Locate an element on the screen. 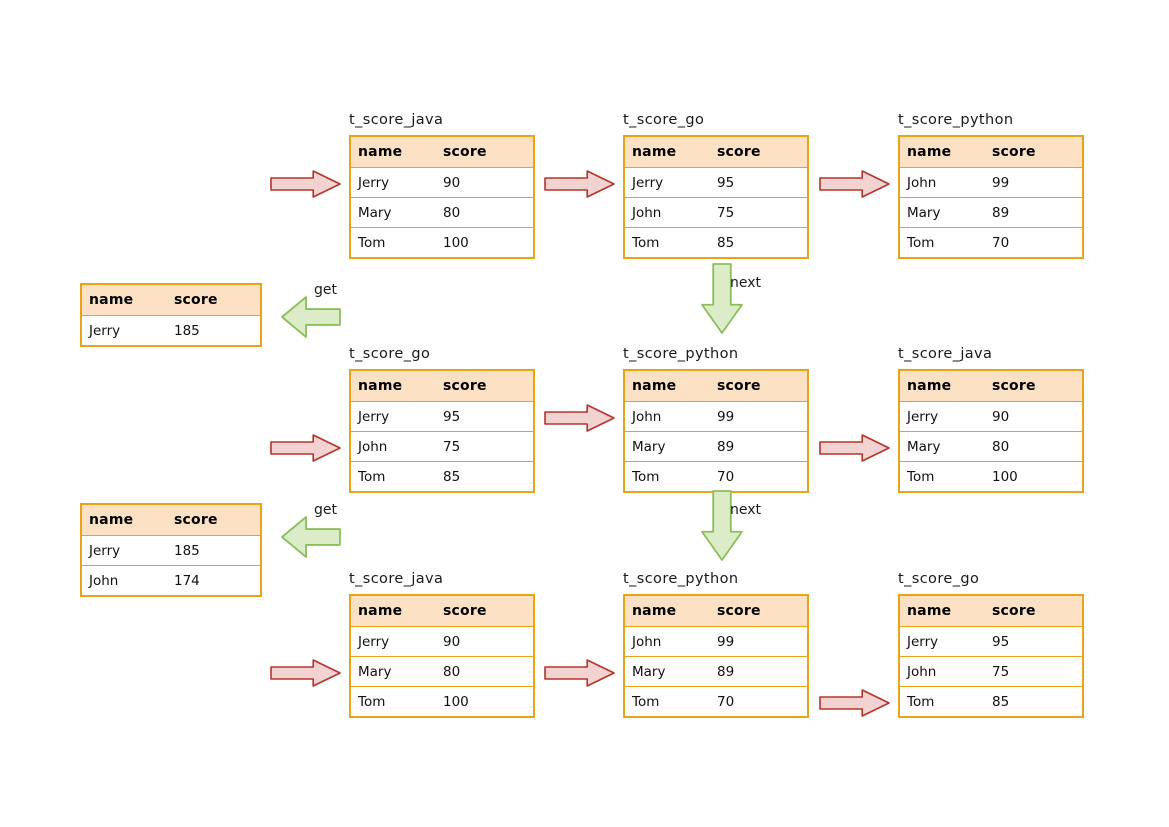 The height and width of the screenshot is (827, 1169). table-row: Jerry 90 is located at coordinates (991, 416).